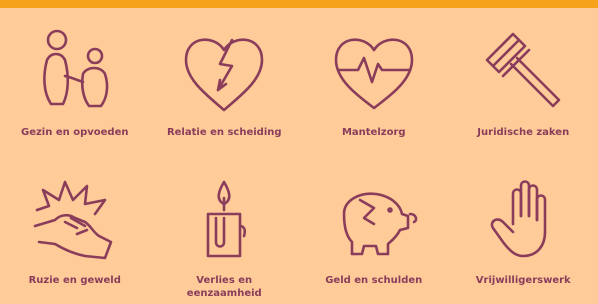 The image size is (598, 304). Describe the element at coordinates (73, 220) in the screenshot. I see `fist-punch-icon` at that location.